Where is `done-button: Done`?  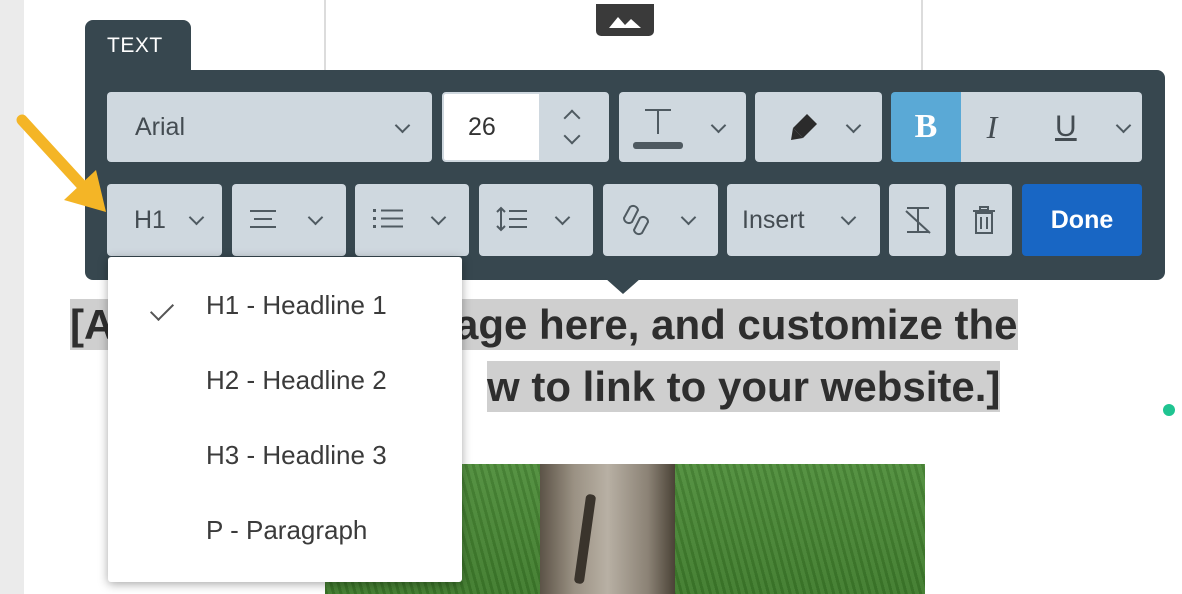
done-button: Done is located at coordinates (1082, 220).